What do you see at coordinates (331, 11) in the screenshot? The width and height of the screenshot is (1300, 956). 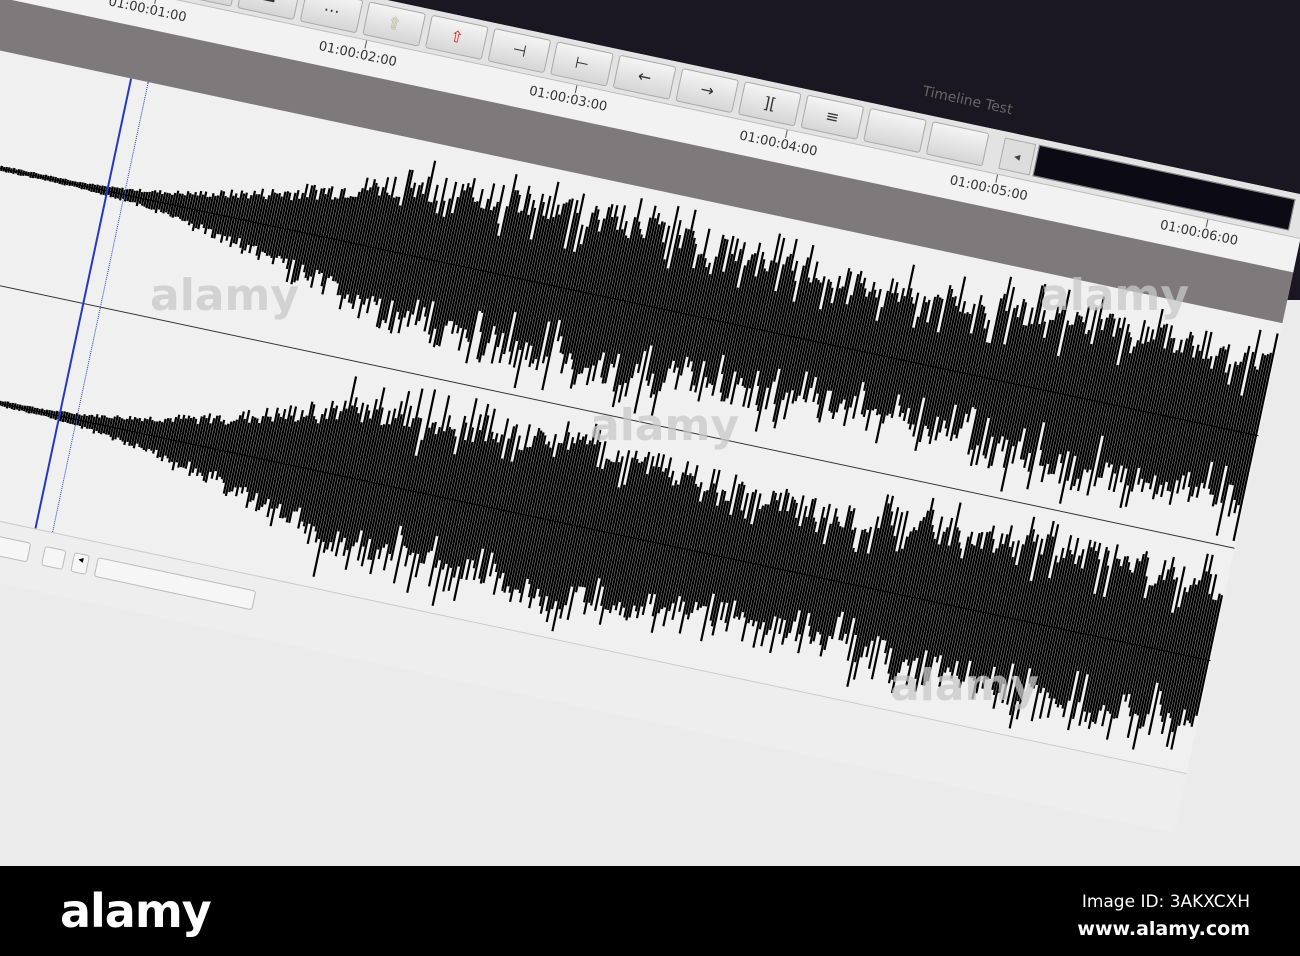 I see `split-icon: ⋯` at bounding box center [331, 11].